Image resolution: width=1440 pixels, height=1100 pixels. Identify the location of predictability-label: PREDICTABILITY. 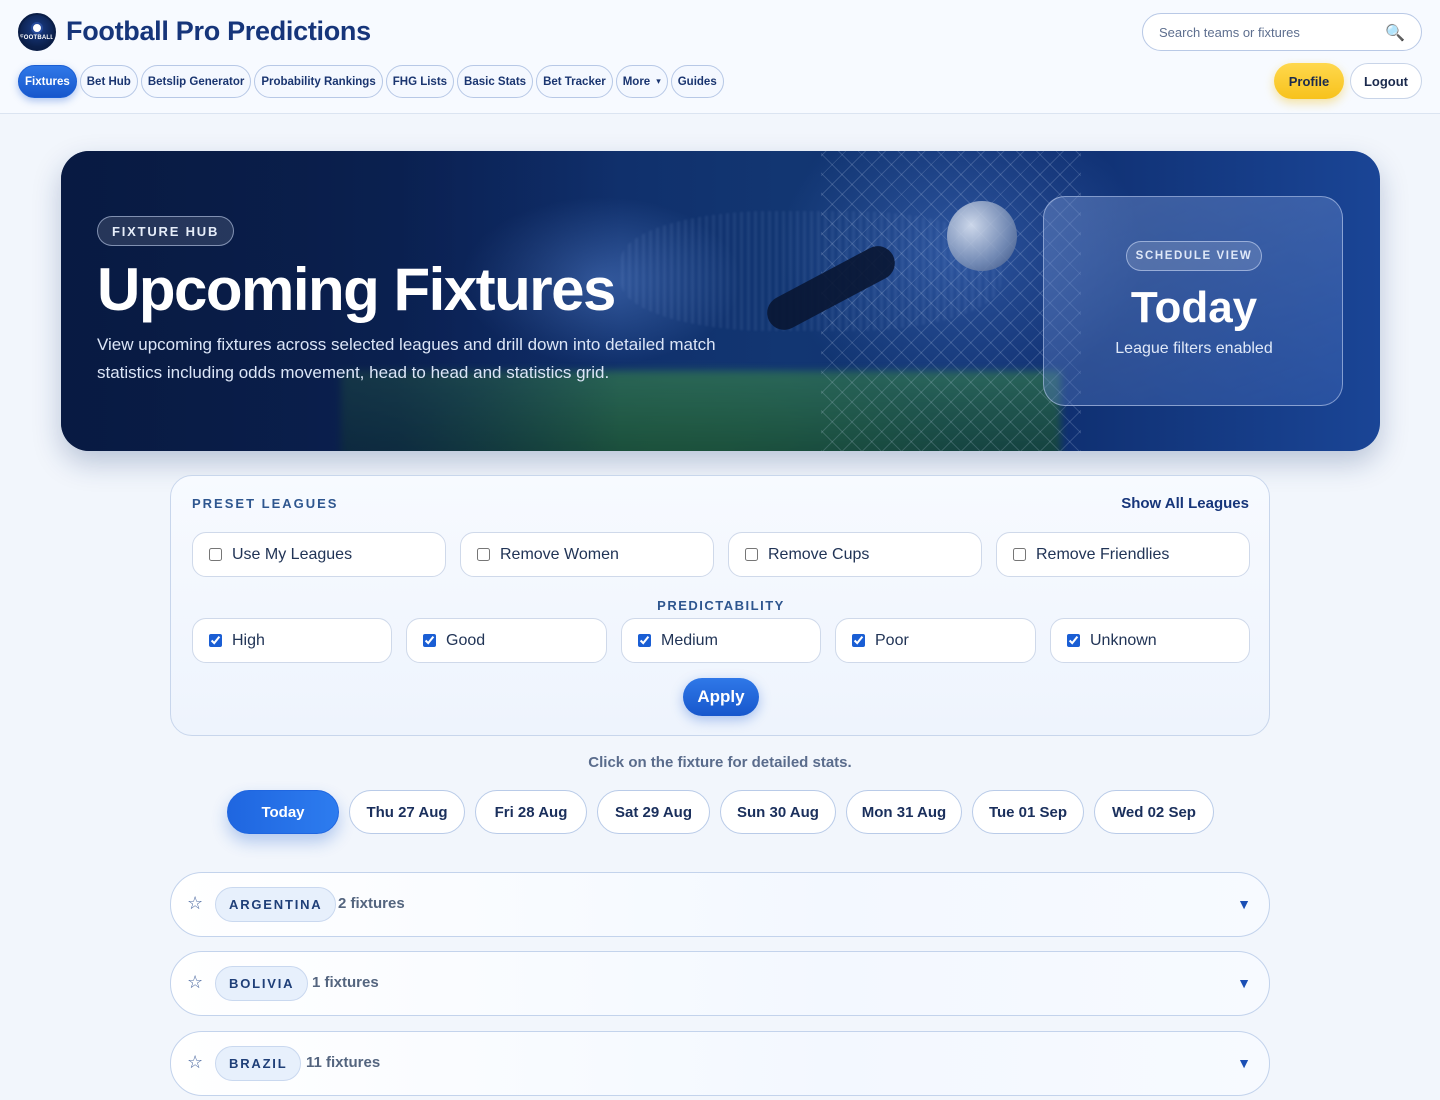
(721, 605).